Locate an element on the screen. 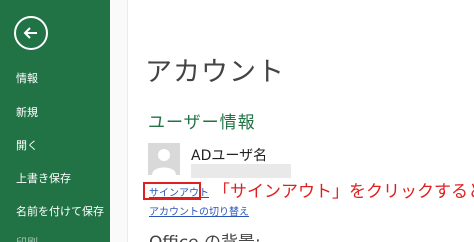 The height and width of the screenshot is (242, 474). nav-item-save-as: 名前を付けて保存 is located at coordinates (60, 212).